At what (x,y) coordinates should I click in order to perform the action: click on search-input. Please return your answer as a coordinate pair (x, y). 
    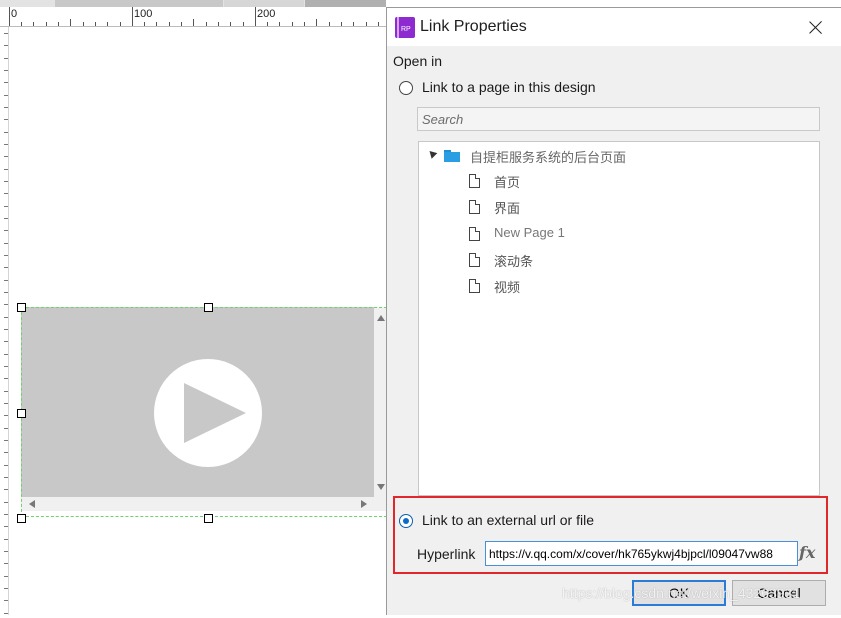
    Looking at the image, I should click on (618, 119).